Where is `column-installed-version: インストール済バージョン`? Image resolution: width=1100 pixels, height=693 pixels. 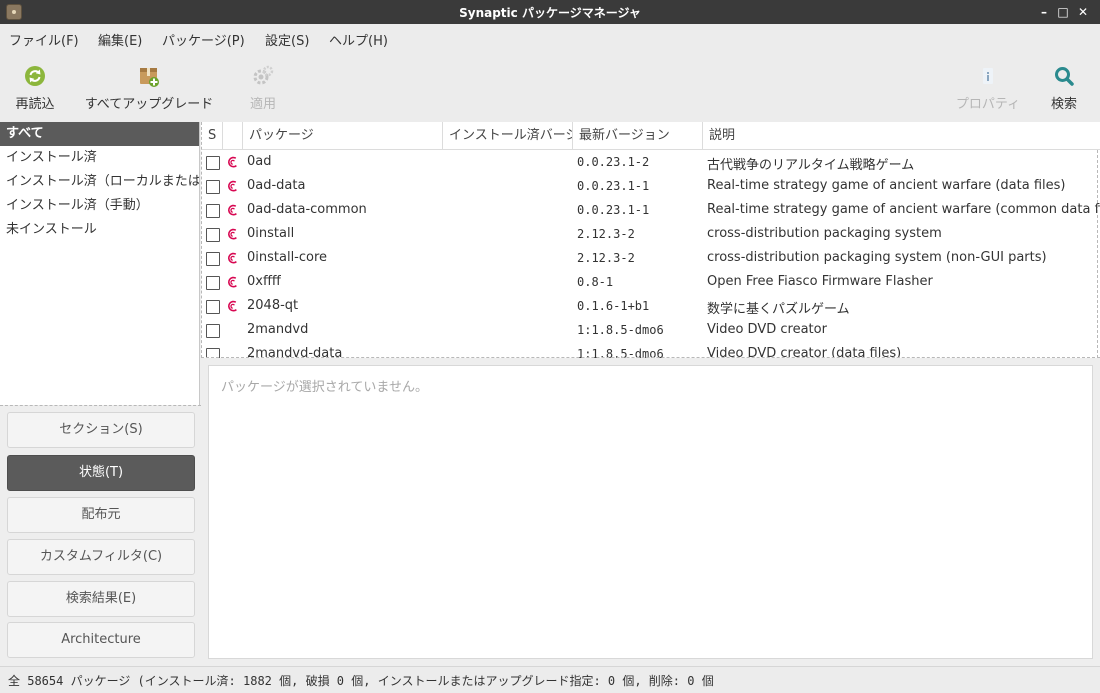
column-installed-version: インストール済バージョン is located at coordinates (508, 136).